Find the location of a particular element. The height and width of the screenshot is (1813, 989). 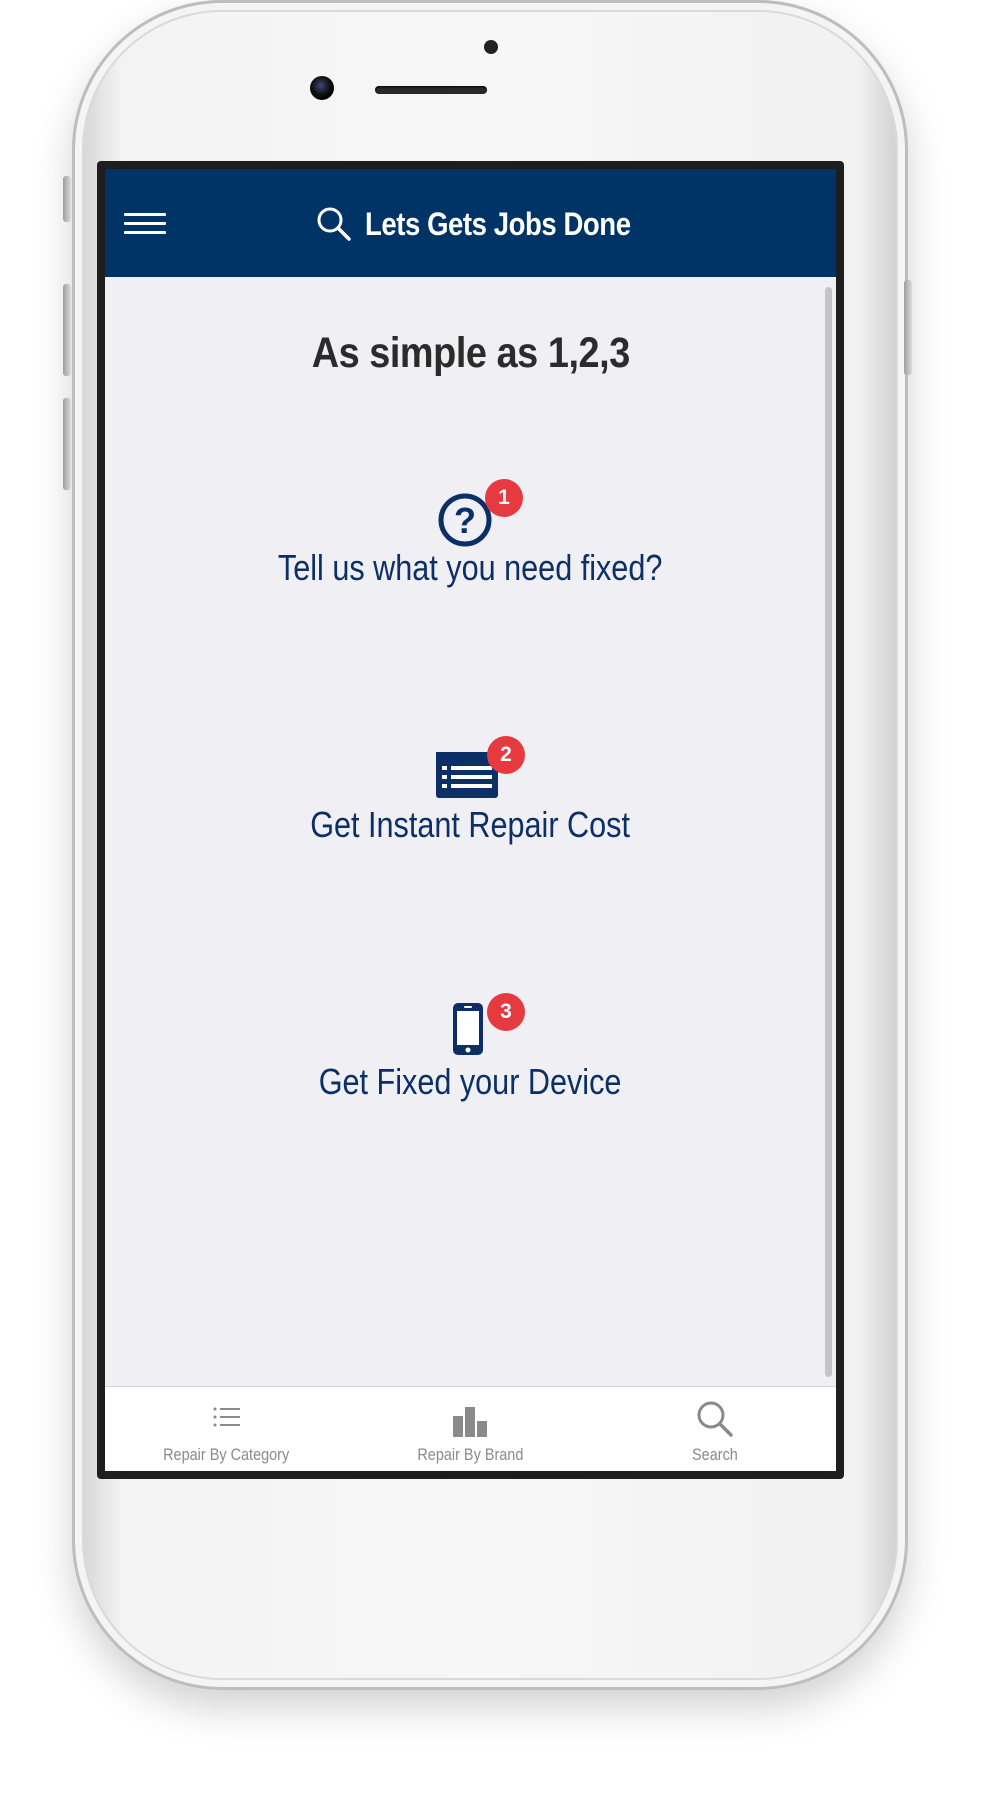

tab-repair-by-brand-text: Repair By Brand is located at coordinates (470, 1454).